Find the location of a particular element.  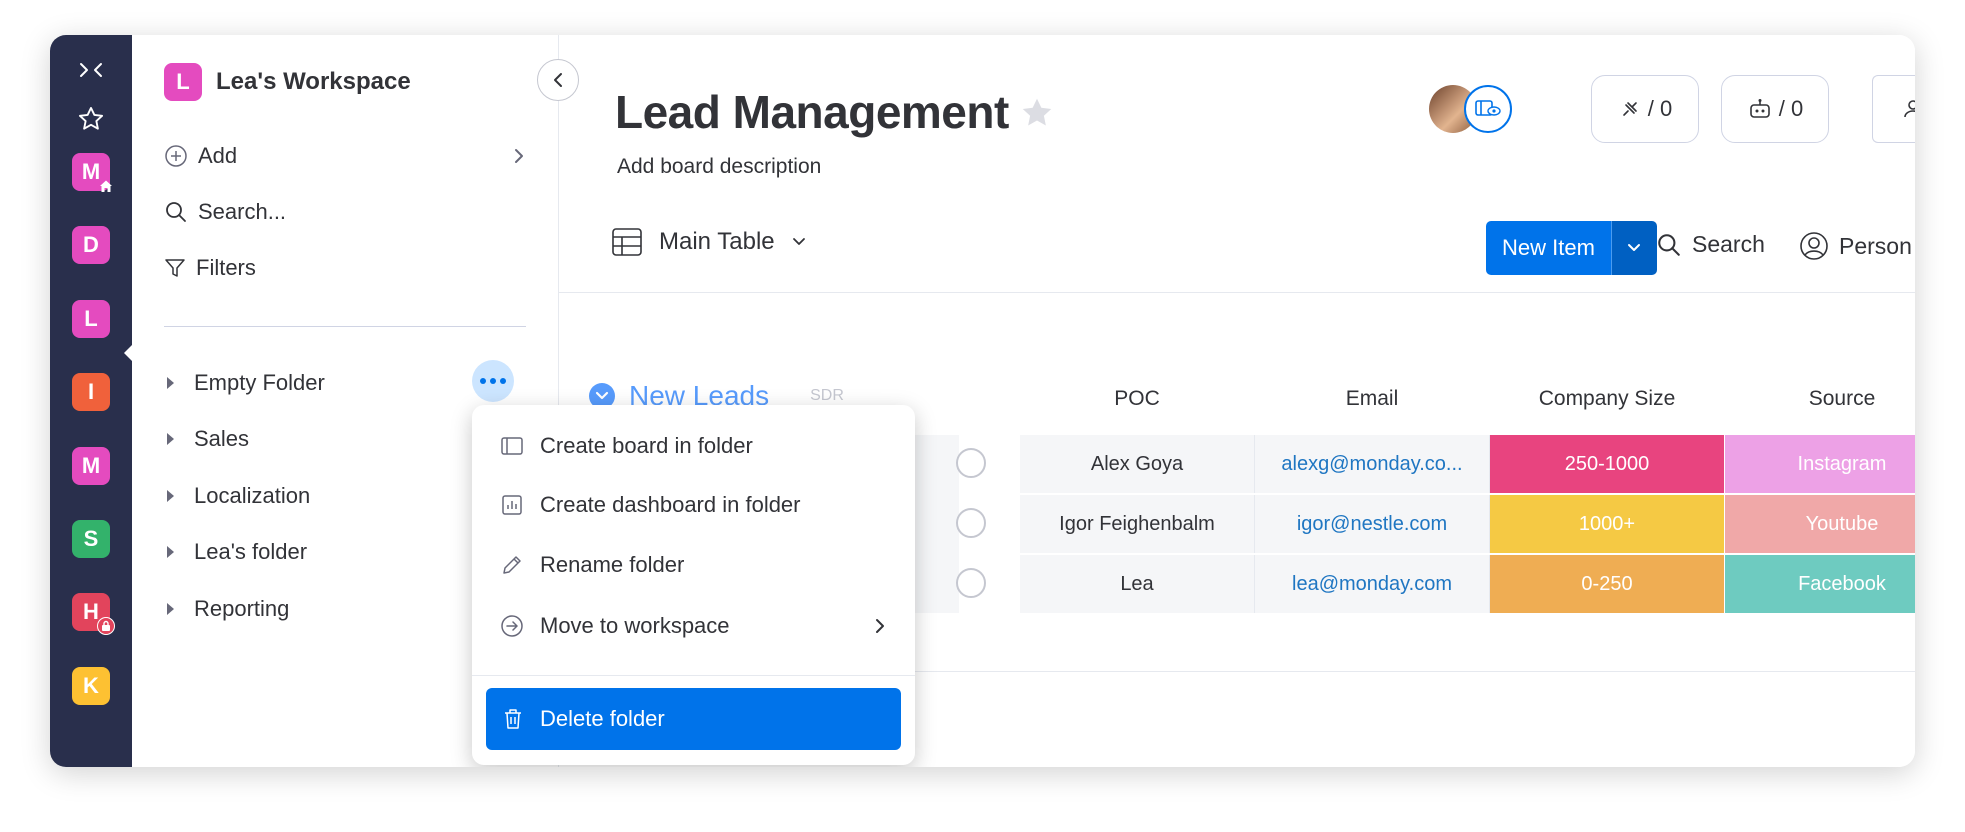

source-cell: Facebook is located at coordinates (1820, 584).